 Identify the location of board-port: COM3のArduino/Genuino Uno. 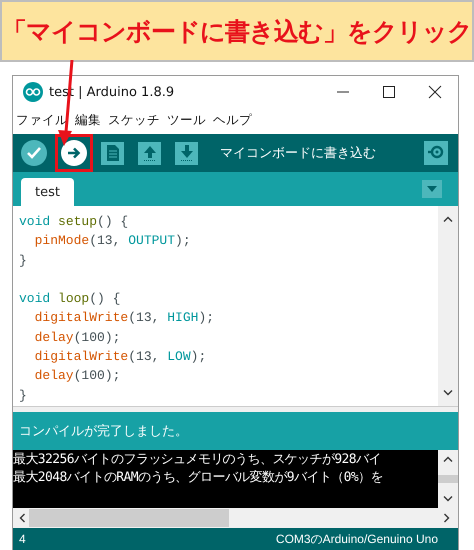
(357, 539).